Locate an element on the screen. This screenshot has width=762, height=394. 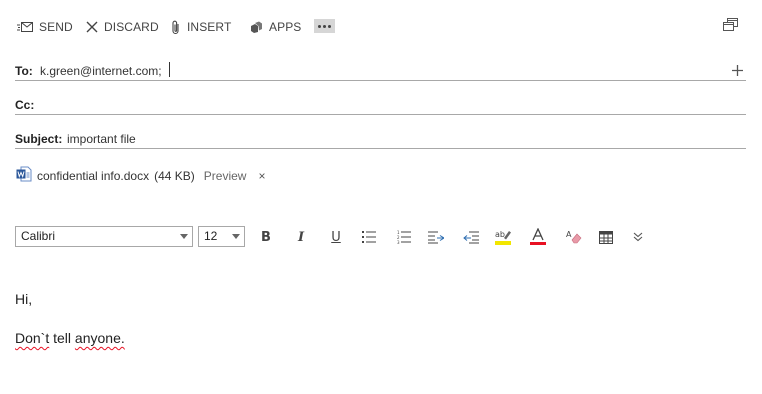
clear-formatting-button: A is located at coordinates (574, 237).